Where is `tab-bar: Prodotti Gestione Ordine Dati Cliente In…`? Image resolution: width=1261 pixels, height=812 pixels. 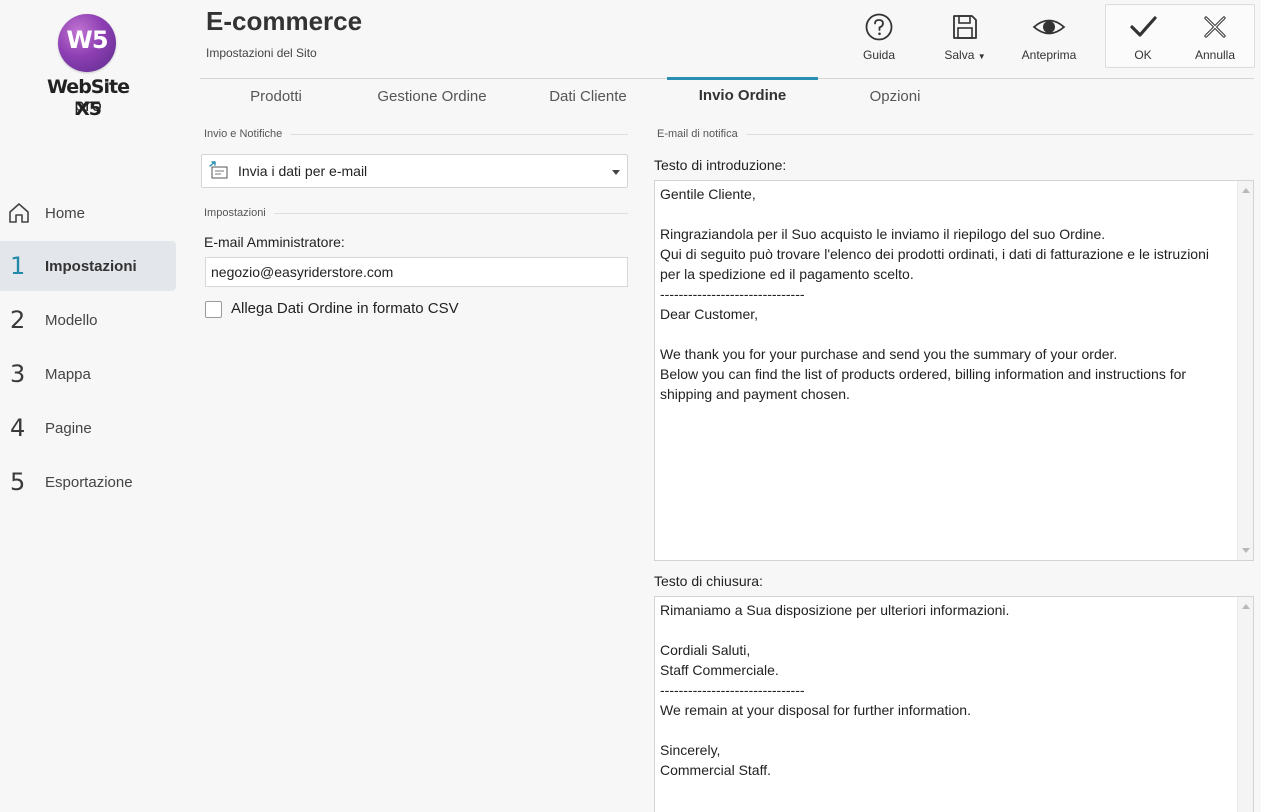 tab-bar: Prodotti Gestione Ordine Dati Cliente In… is located at coordinates (727, 96).